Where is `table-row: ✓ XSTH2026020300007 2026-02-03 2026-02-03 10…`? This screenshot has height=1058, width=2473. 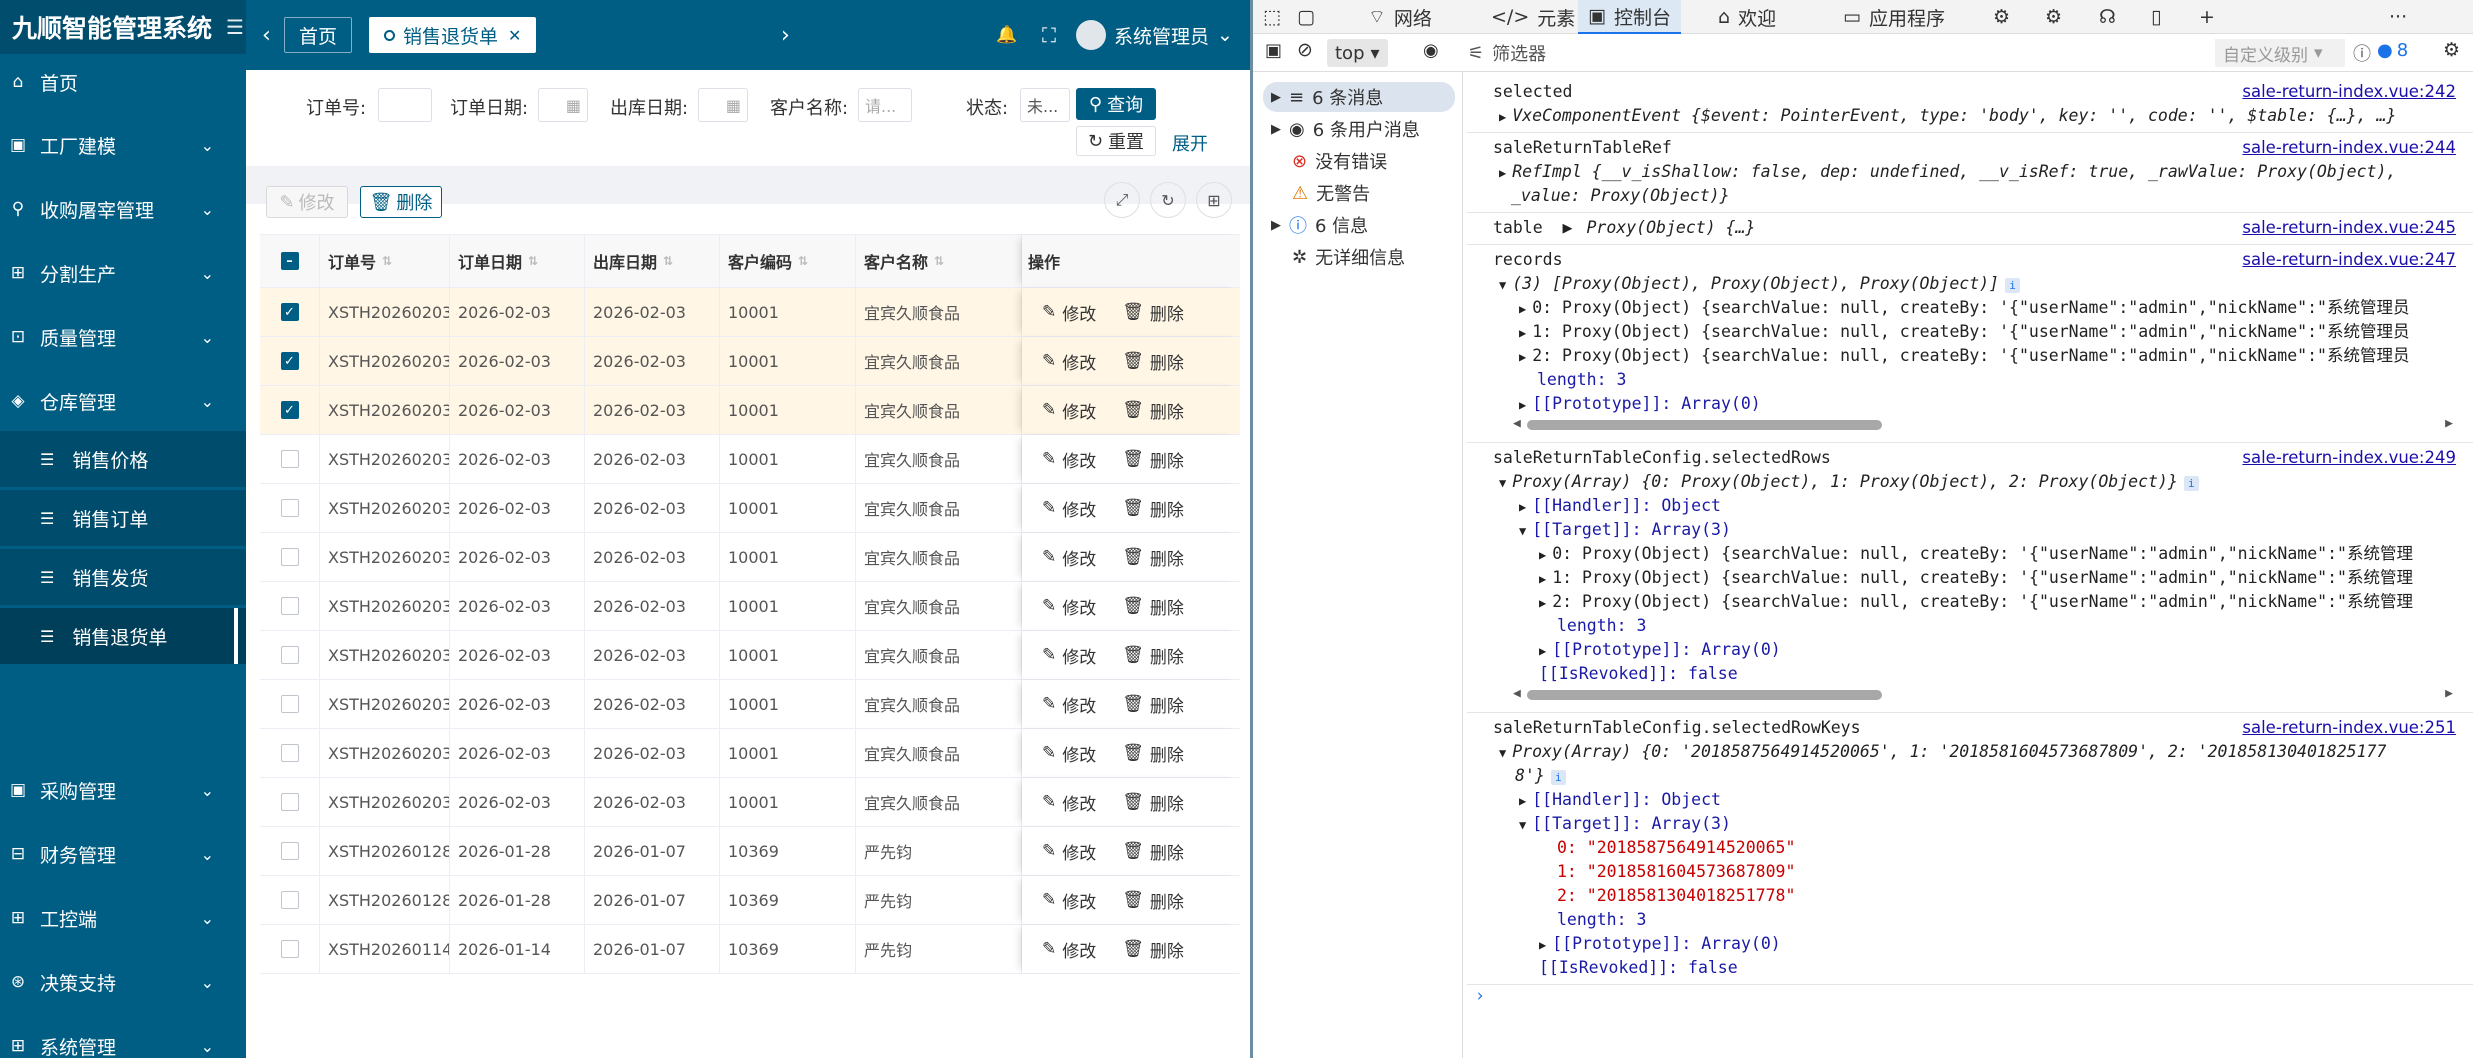 table-row: ✓ XSTH2026020300007 2026-02-03 2026-02-03 10… is located at coordinates (750, 410).